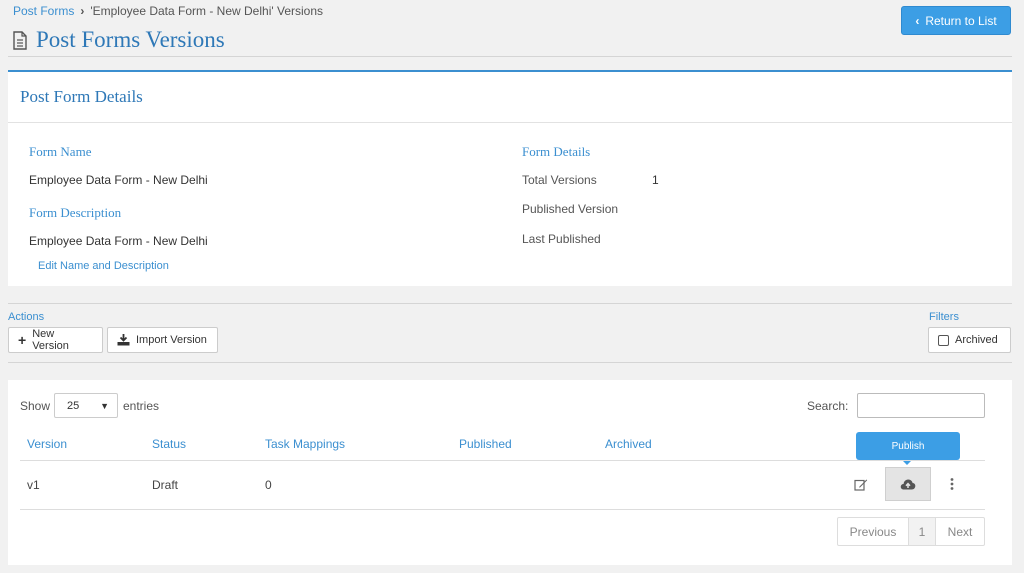  I want to click on archived-filter-label: Archived, so click(976, 340).